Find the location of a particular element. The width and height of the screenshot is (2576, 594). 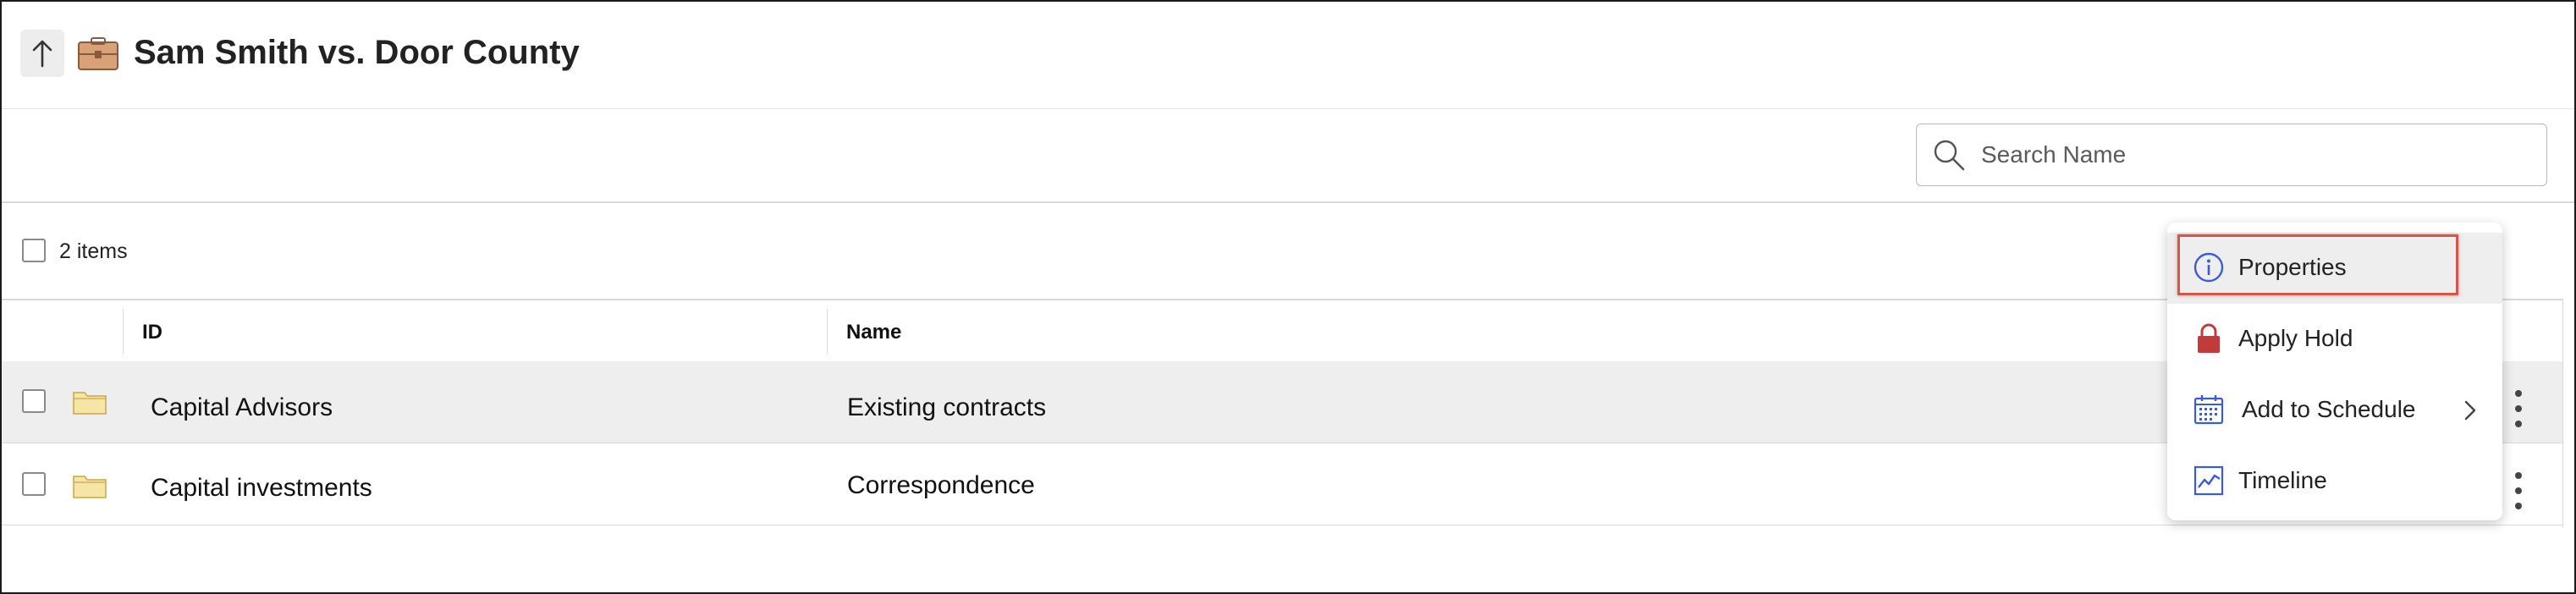

page-title: Sam Smith vs. Door County is located at coordinates (357, 52).